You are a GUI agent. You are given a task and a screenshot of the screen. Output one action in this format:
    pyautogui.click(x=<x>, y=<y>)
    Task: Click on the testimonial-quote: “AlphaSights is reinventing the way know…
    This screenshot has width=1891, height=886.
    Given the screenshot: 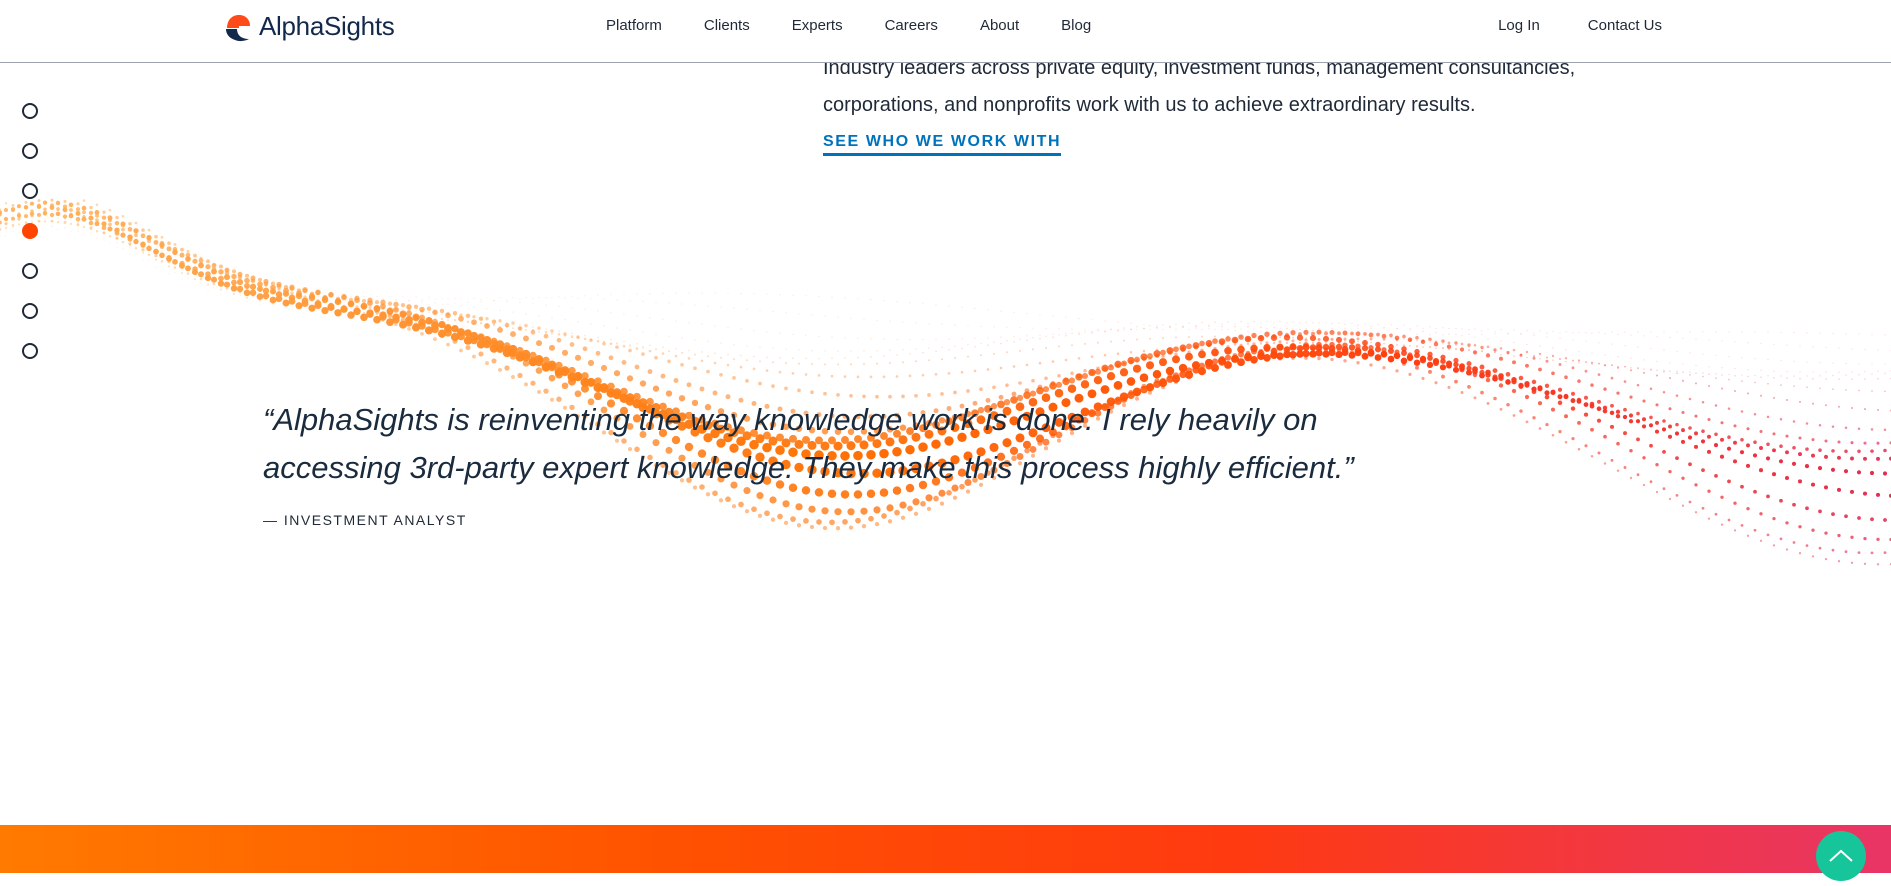 What is the action you would take?
    pyautogui.click(x=808, y=443)
    